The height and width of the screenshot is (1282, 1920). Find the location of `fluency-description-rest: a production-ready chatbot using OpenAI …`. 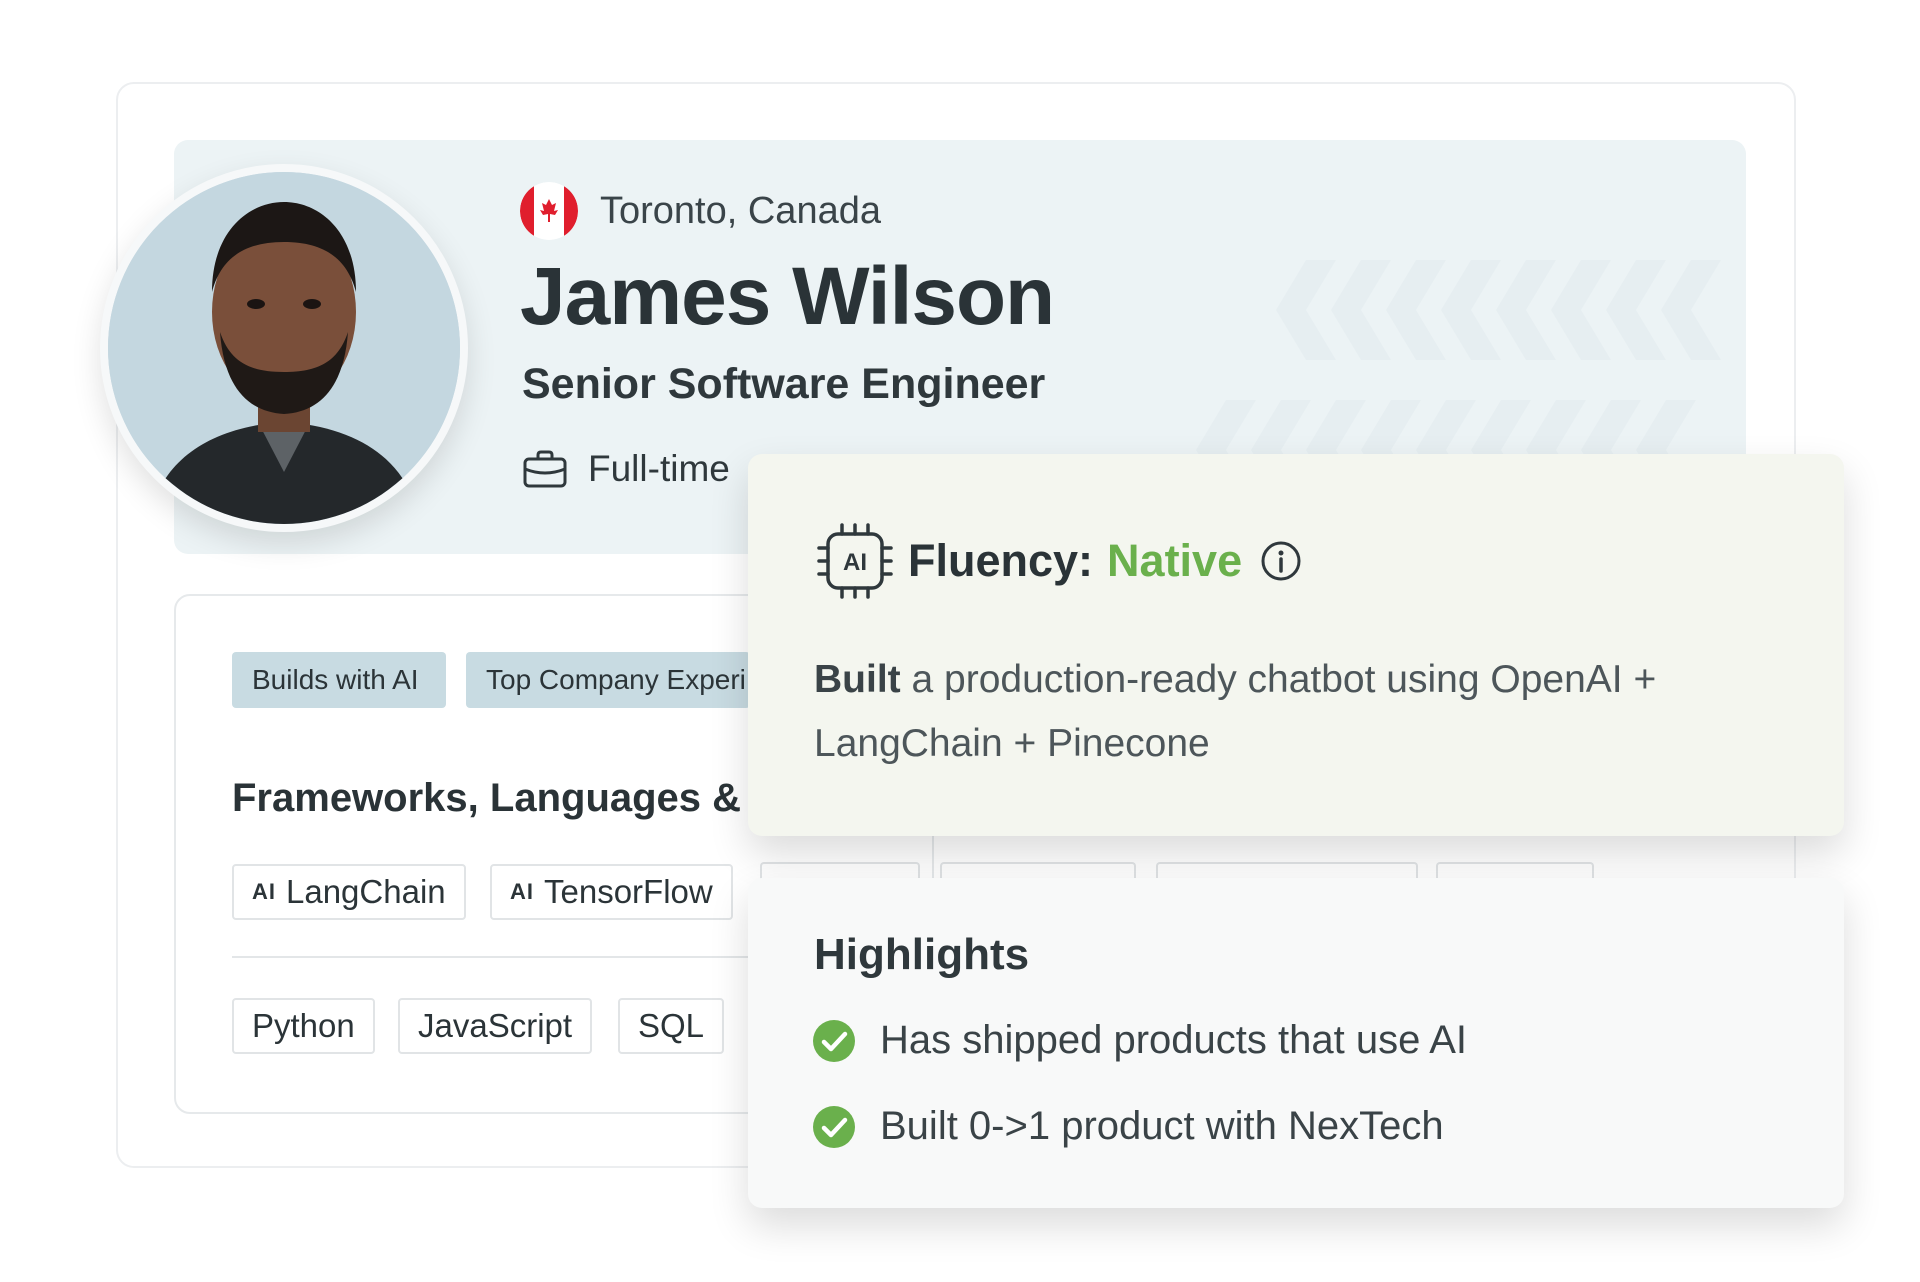

fluency-description-rest: a production-ready chatbot using OpenAI … is located at coordinates (1235, 711).